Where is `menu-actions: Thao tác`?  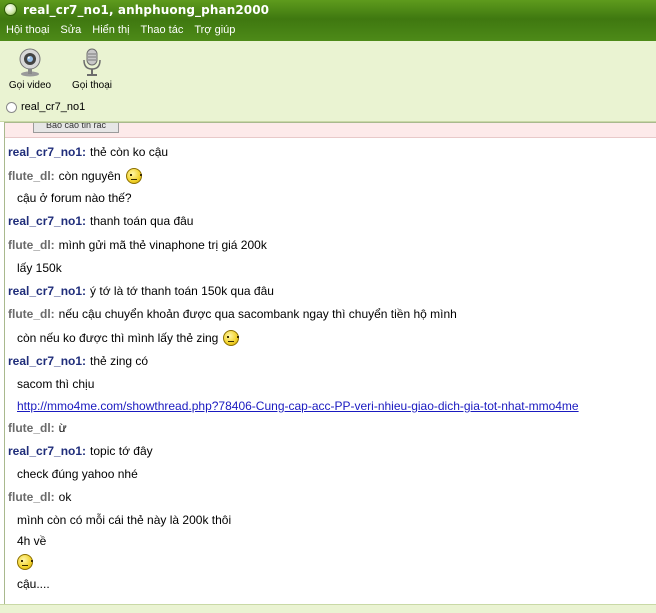
menu-actions: Thao tác is located at coordinates (162, 30).